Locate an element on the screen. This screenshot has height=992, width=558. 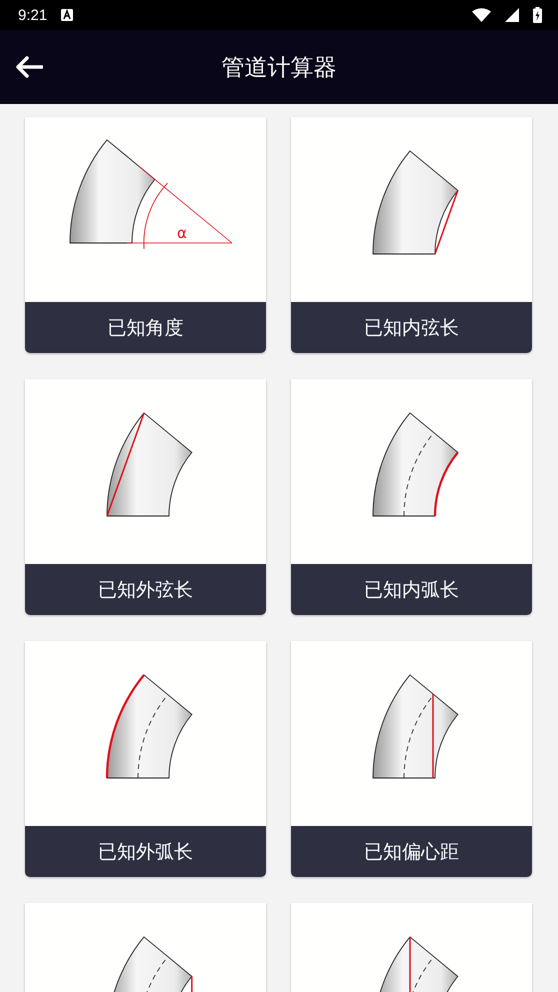
angle-symbol: α is located at coordinates (182, 233).